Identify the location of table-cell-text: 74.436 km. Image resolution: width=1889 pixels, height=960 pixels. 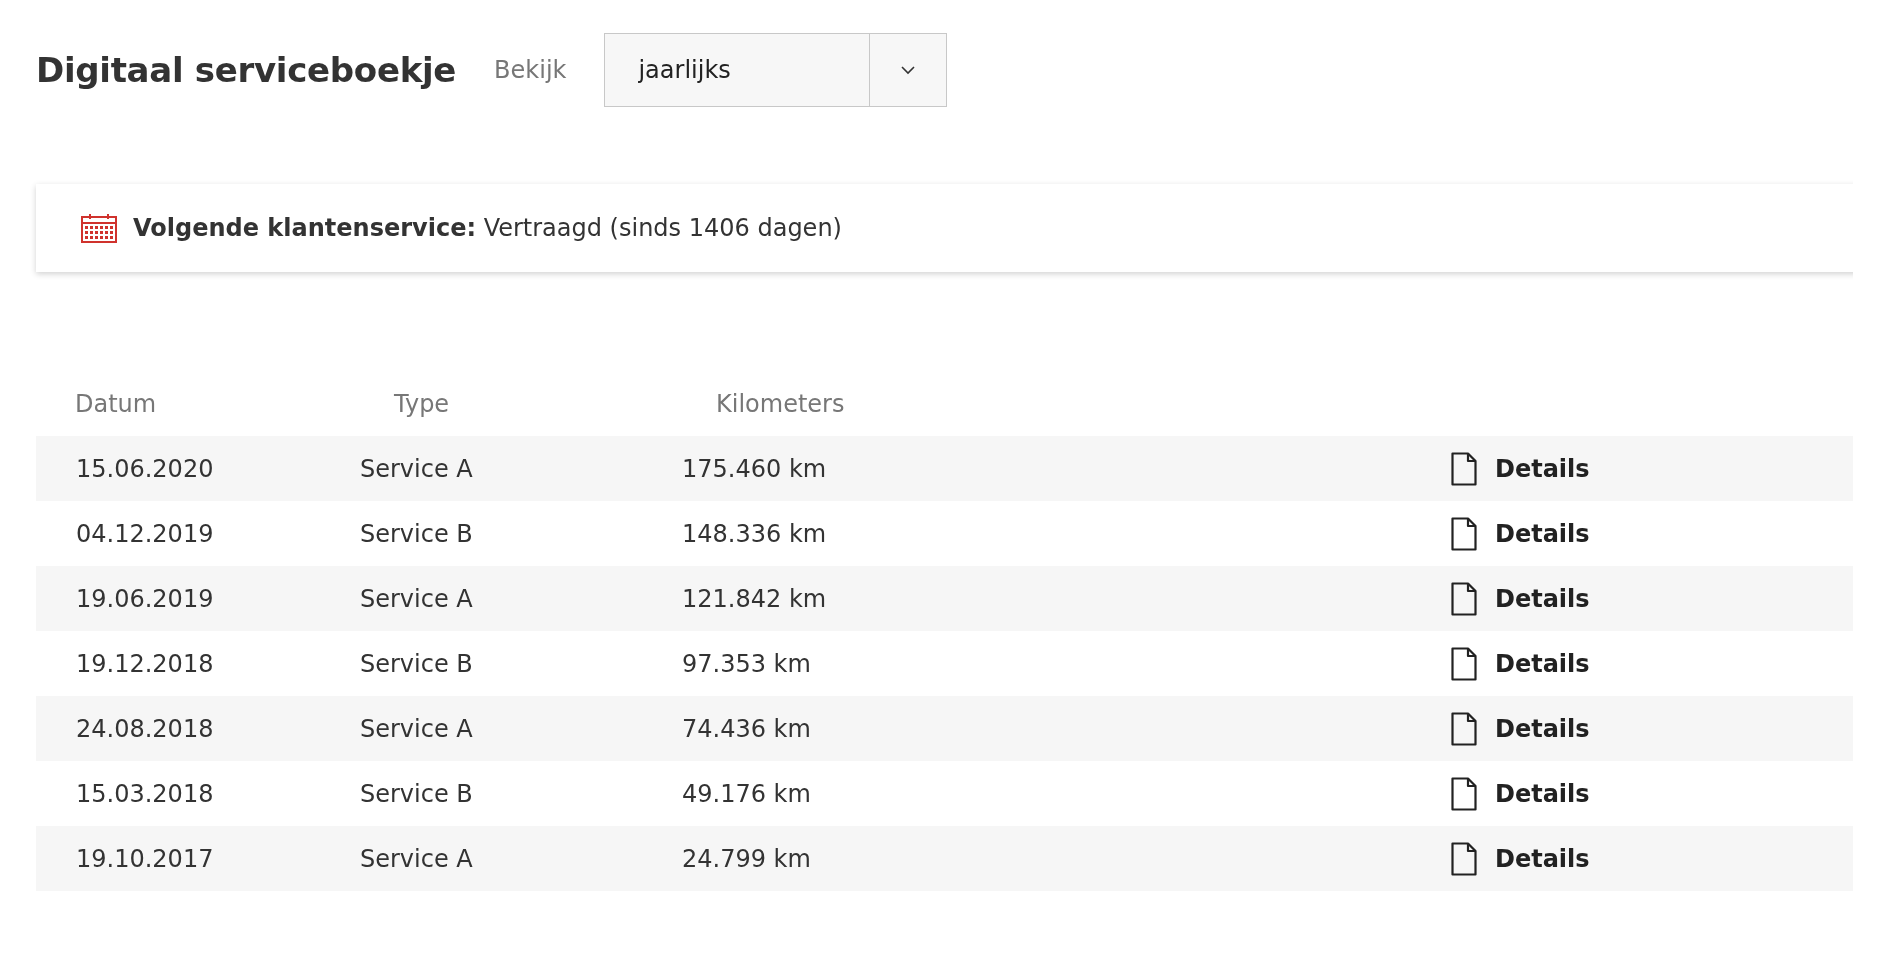
(746, 728).